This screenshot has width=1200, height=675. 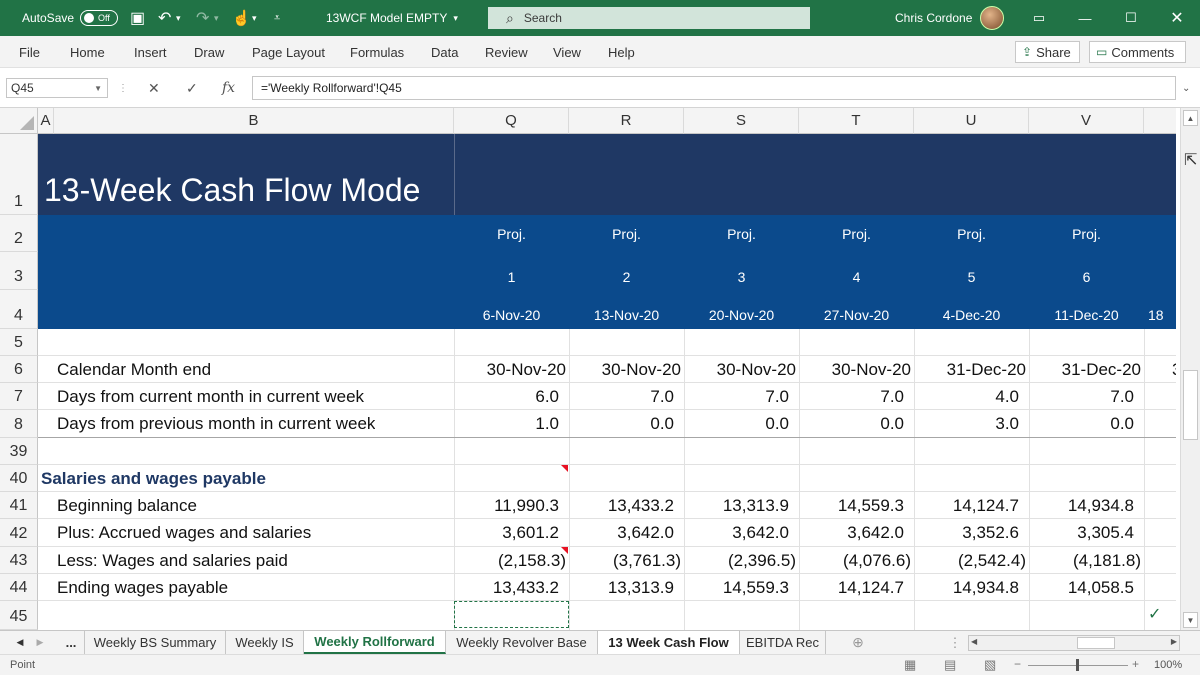 I want to click on week-date: 13-Nov-20, so click(x=626, y=314).